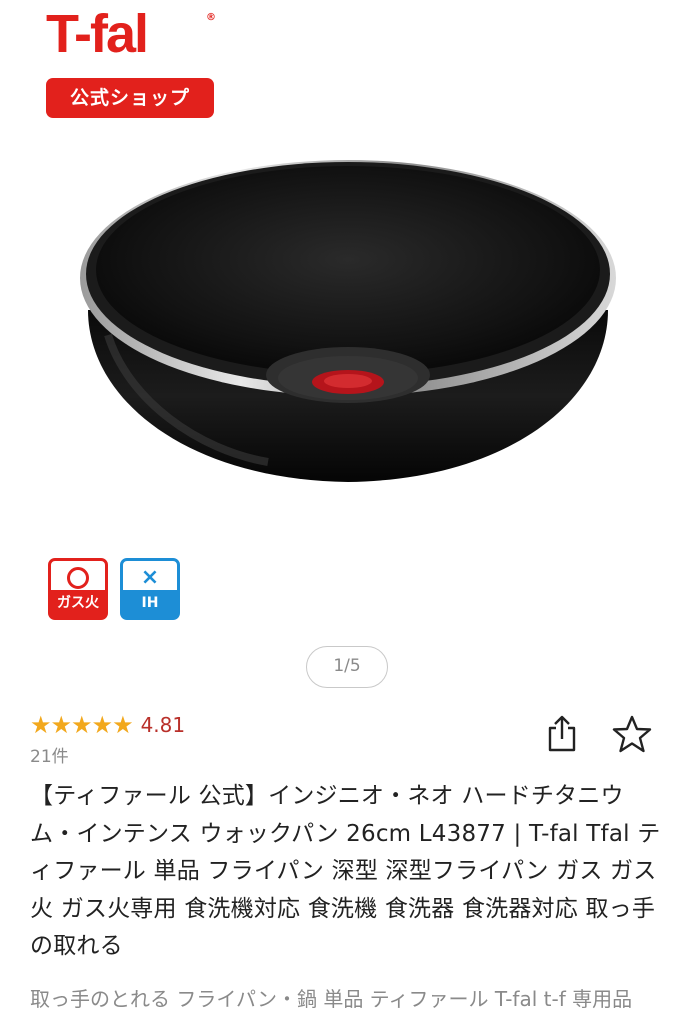 The width and height of the screenshot is (694, 1024). I want to click on ih-incompatible-badge: × IH, so click(150, 589).